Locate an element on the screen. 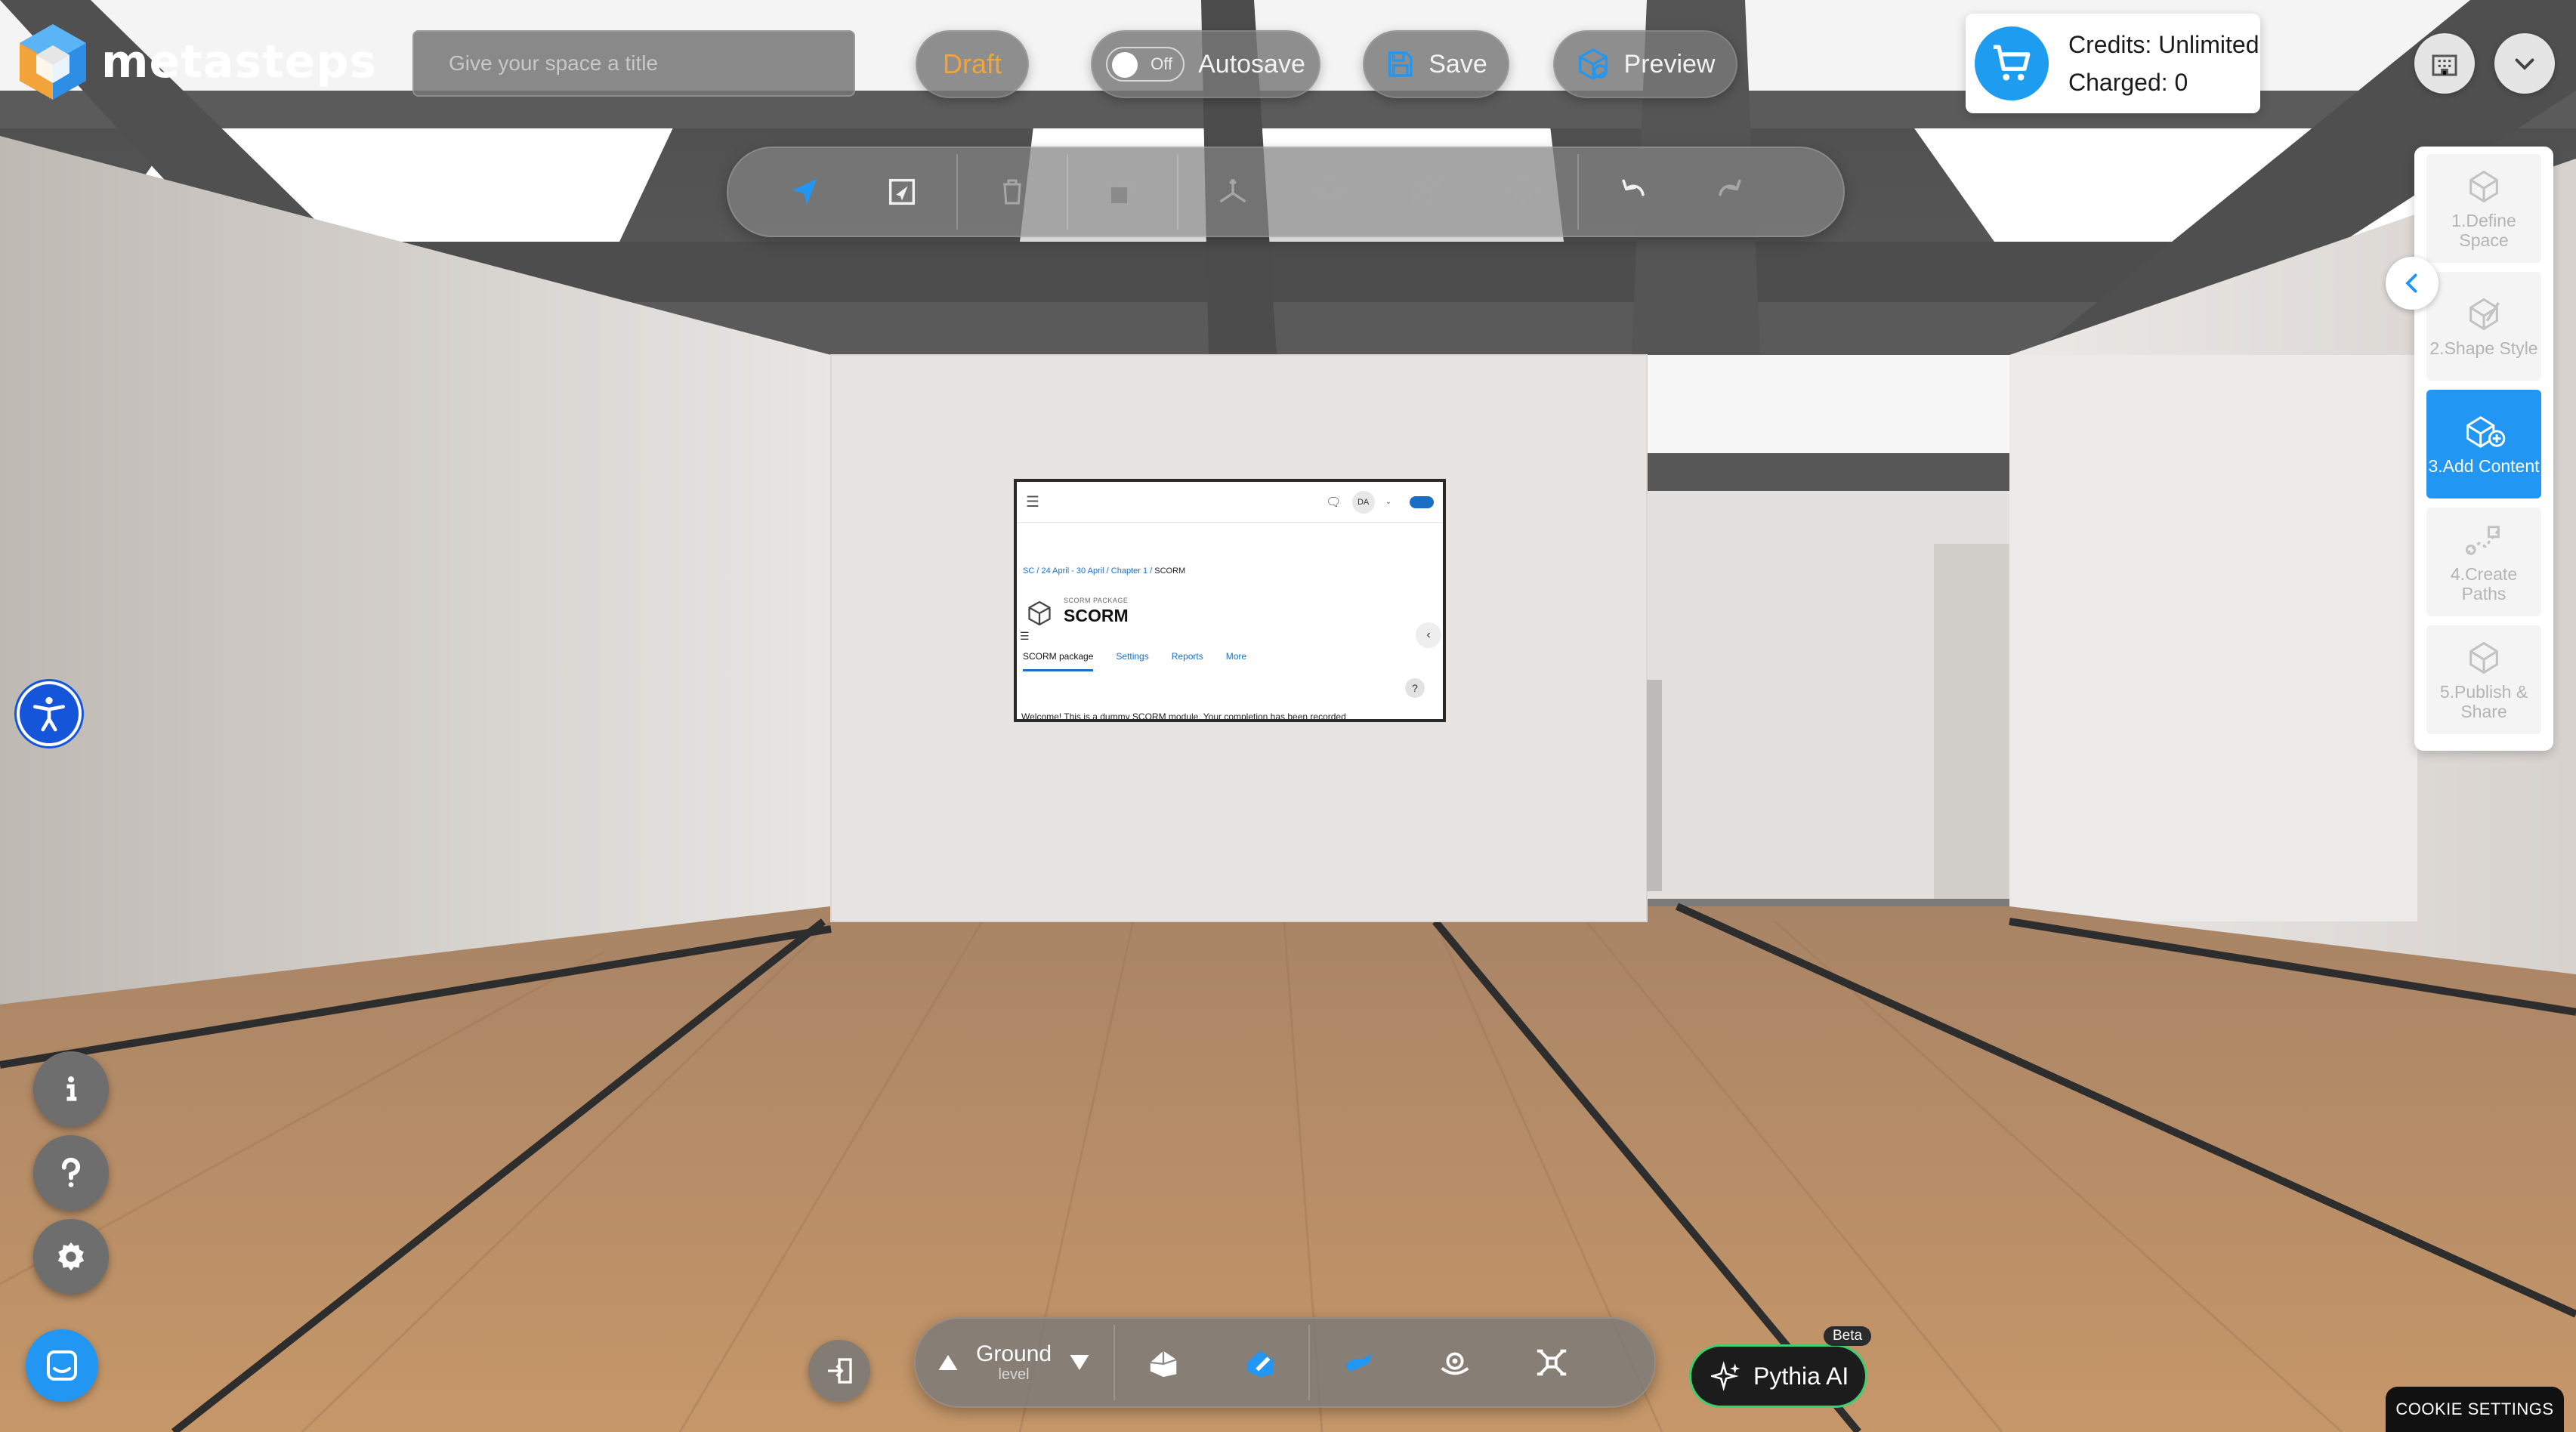  trash-icon is located at coordinates (1012, 192).